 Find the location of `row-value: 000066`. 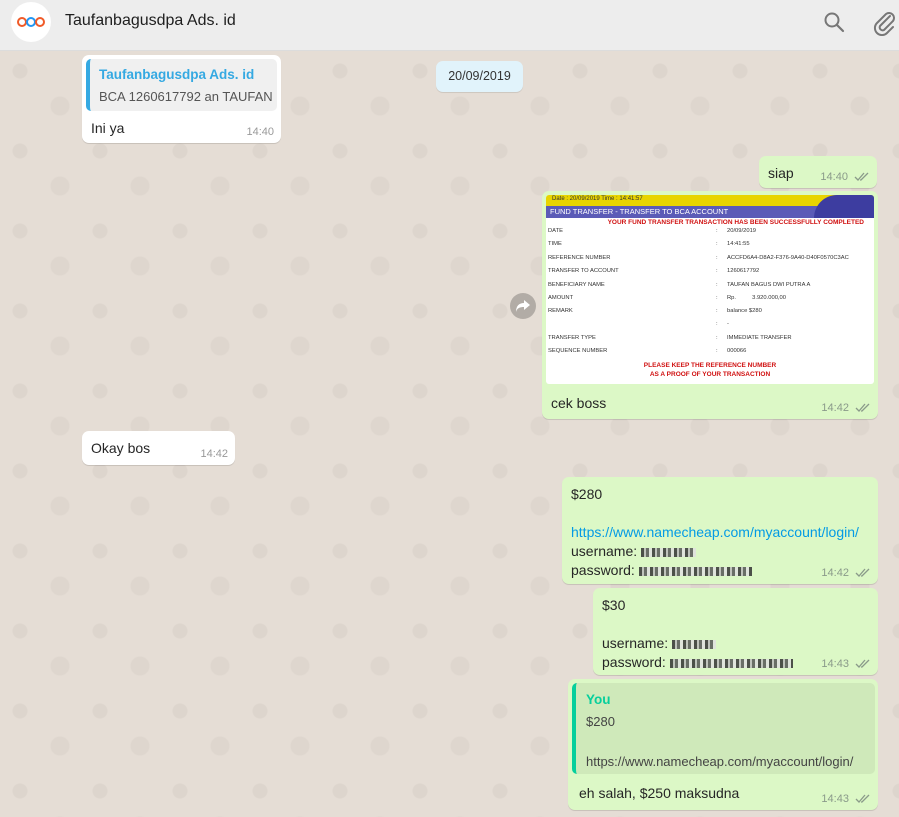

row-value: 000066 is located at coordinates (737, 351).